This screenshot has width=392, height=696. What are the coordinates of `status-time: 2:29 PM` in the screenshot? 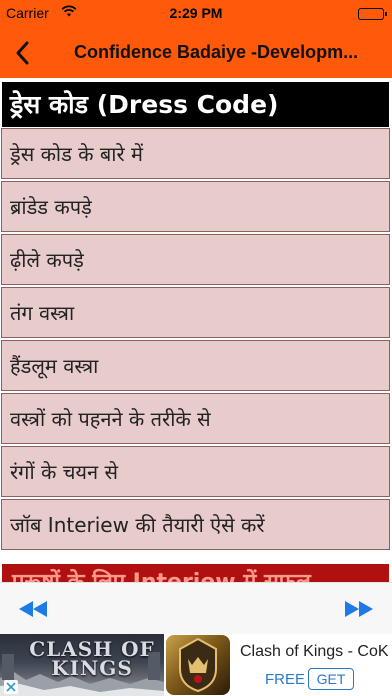 It's located at (196, 13).